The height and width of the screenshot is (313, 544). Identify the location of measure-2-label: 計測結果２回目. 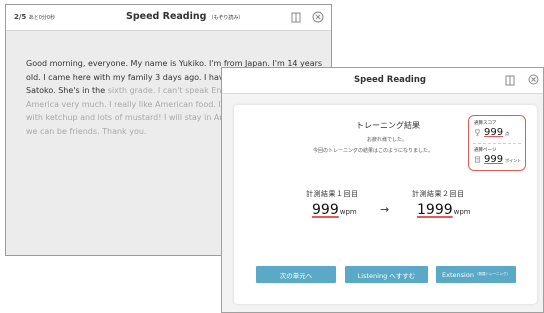
(438, 194).